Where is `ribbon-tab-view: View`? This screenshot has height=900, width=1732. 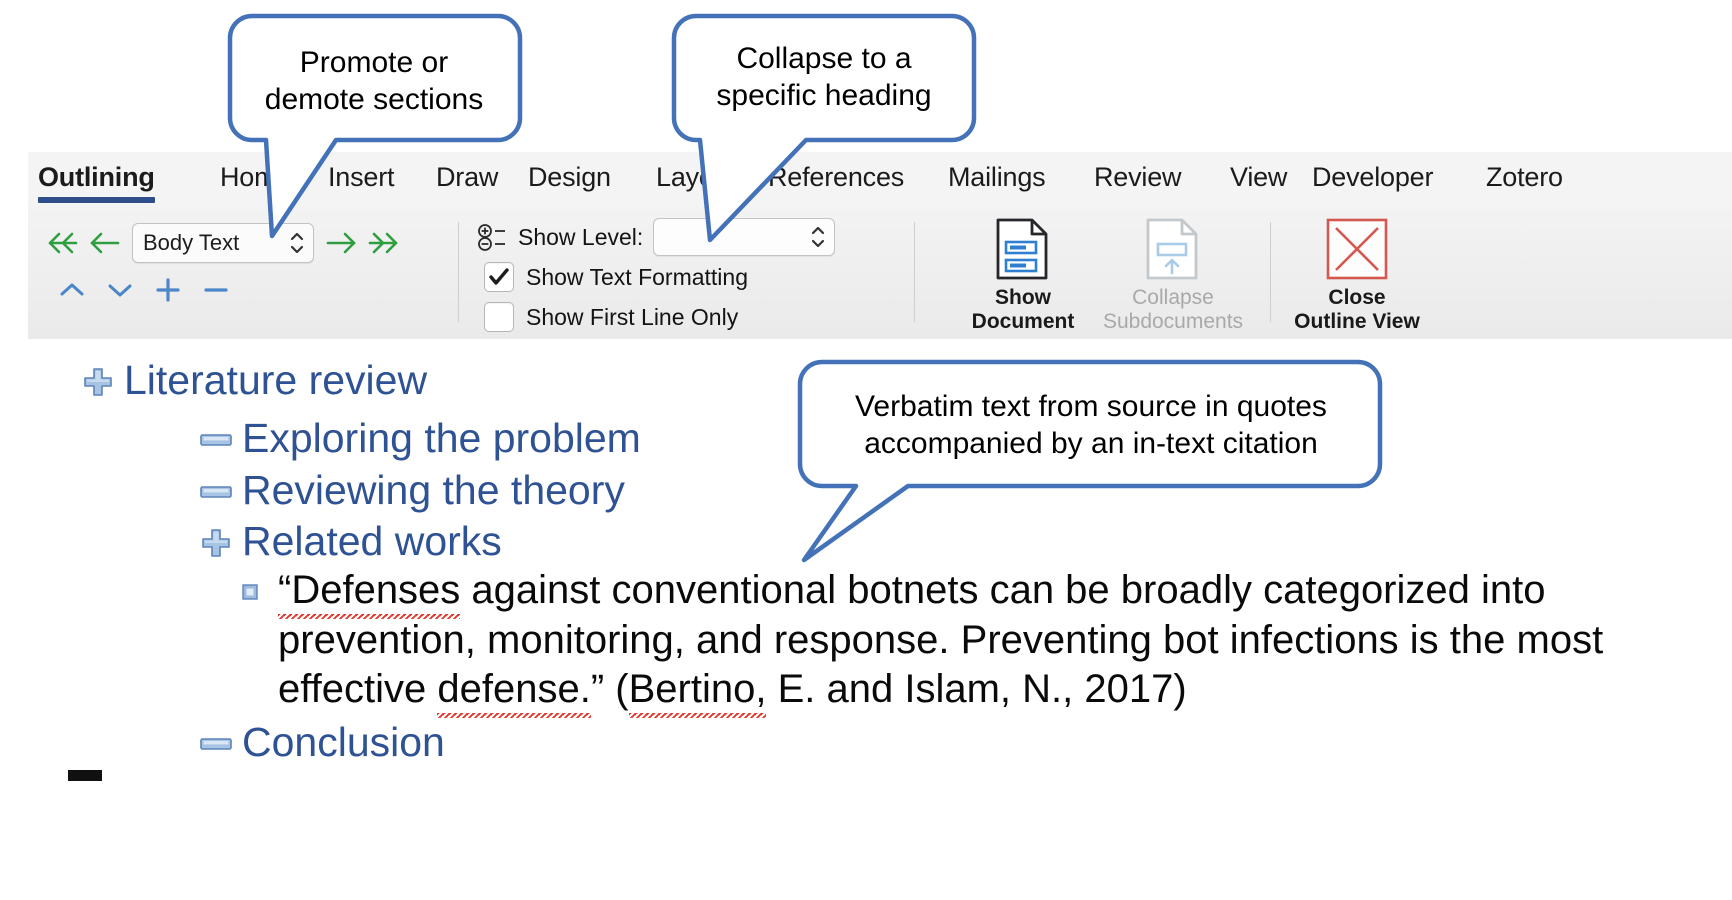 ribbon-tab-view: View is located at coordinates (1258, 175).